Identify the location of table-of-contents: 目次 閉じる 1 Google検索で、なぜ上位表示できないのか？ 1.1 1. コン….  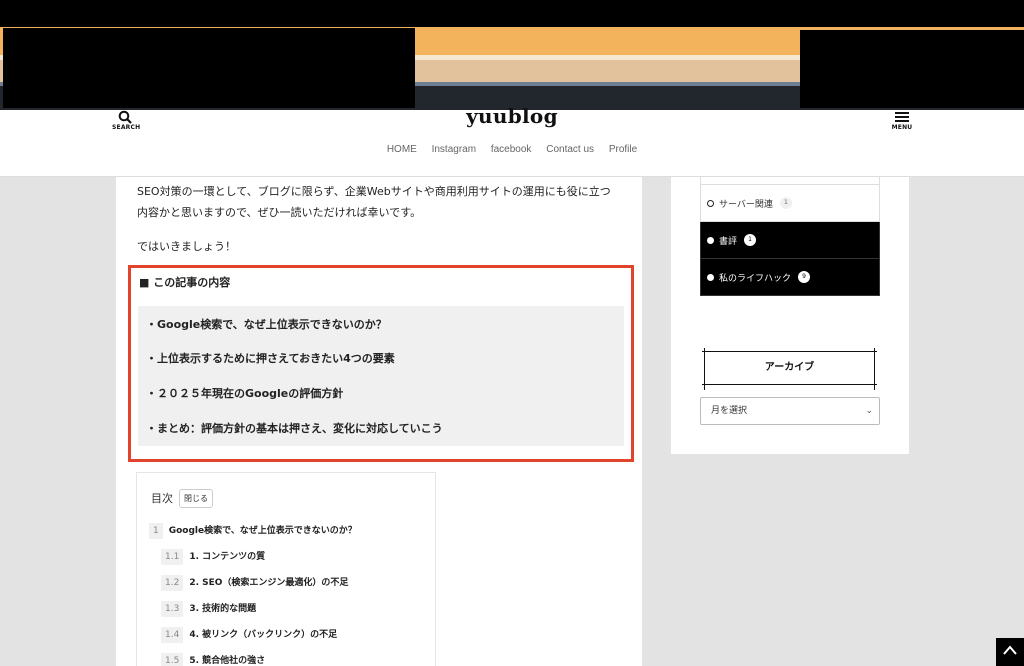
(286, 569).